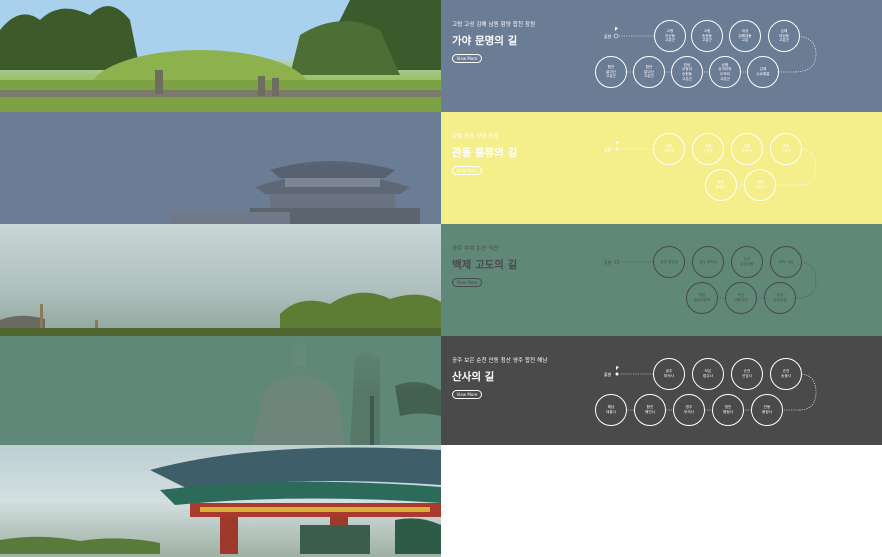  I want to click on route-node: 합천 해인사, so click(650, 410).